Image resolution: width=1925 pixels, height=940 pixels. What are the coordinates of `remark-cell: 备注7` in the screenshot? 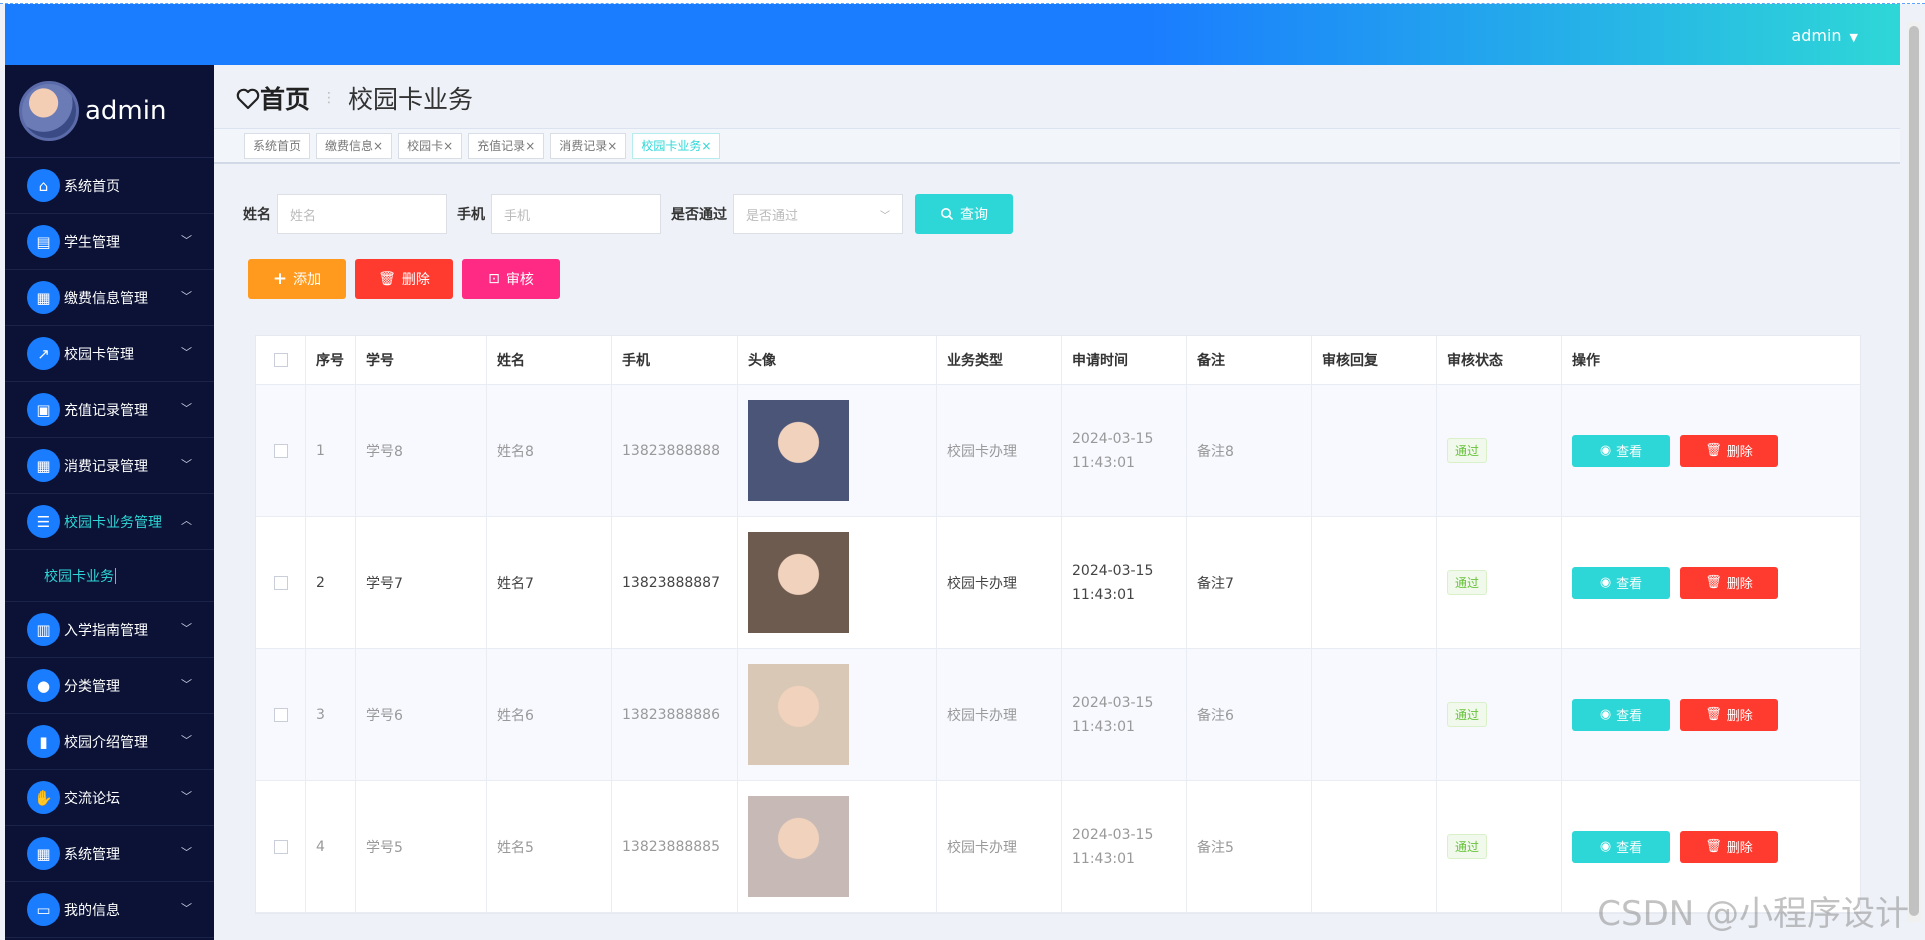 It's located at (1249, 582).